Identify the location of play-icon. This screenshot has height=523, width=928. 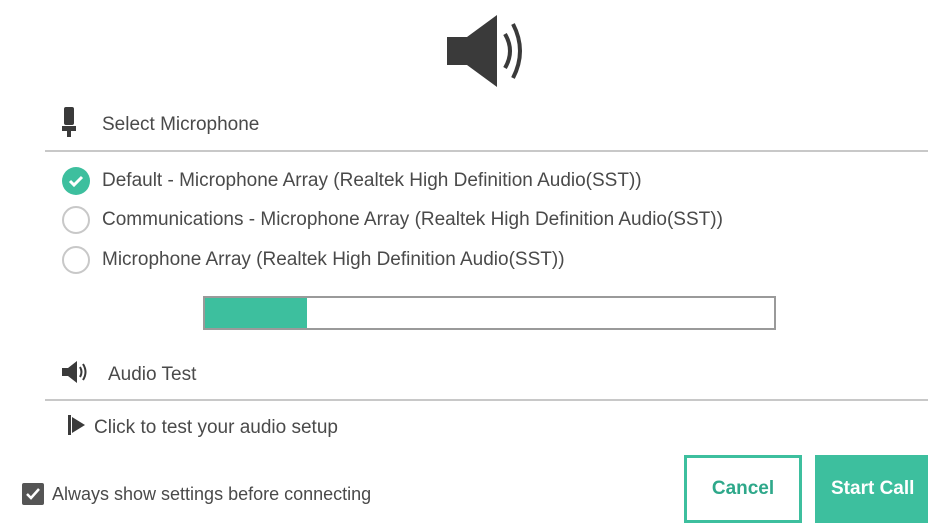
(77, 428).